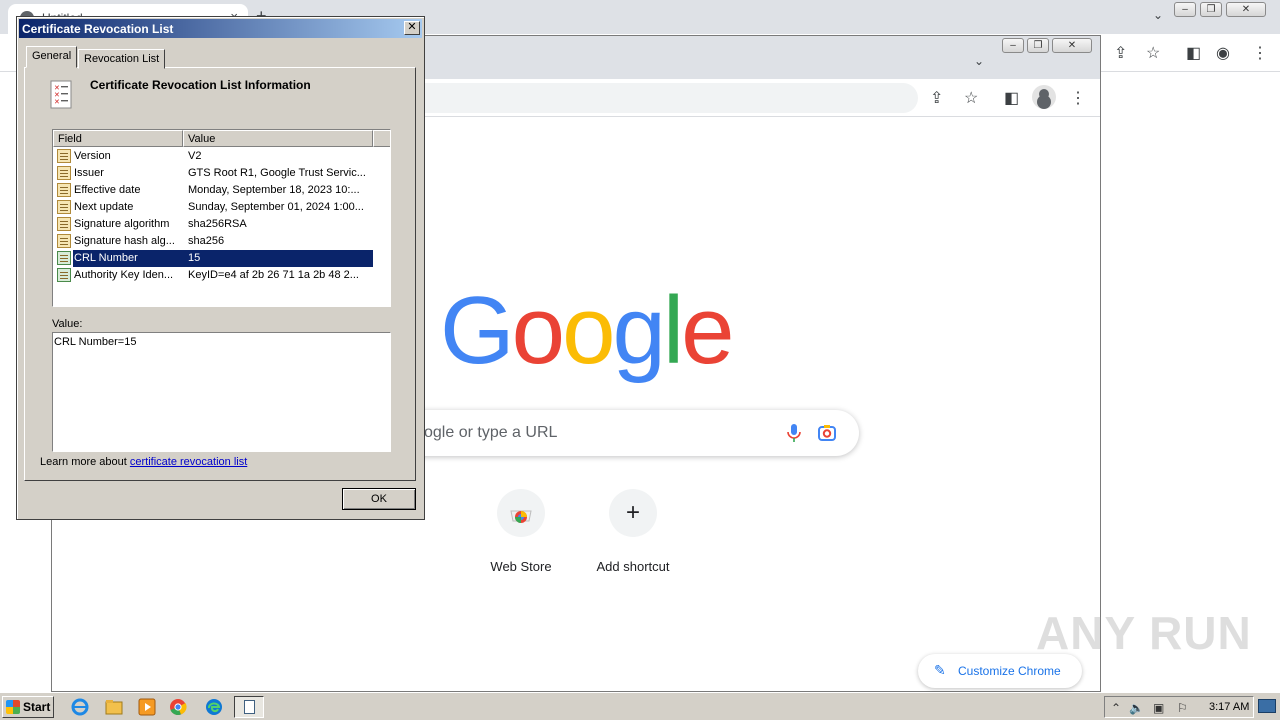  What do you see at coordinates (221, 392) in the screenshot?
I see `value-textbox: CRL Number=15` at bounding box center [221, 392].